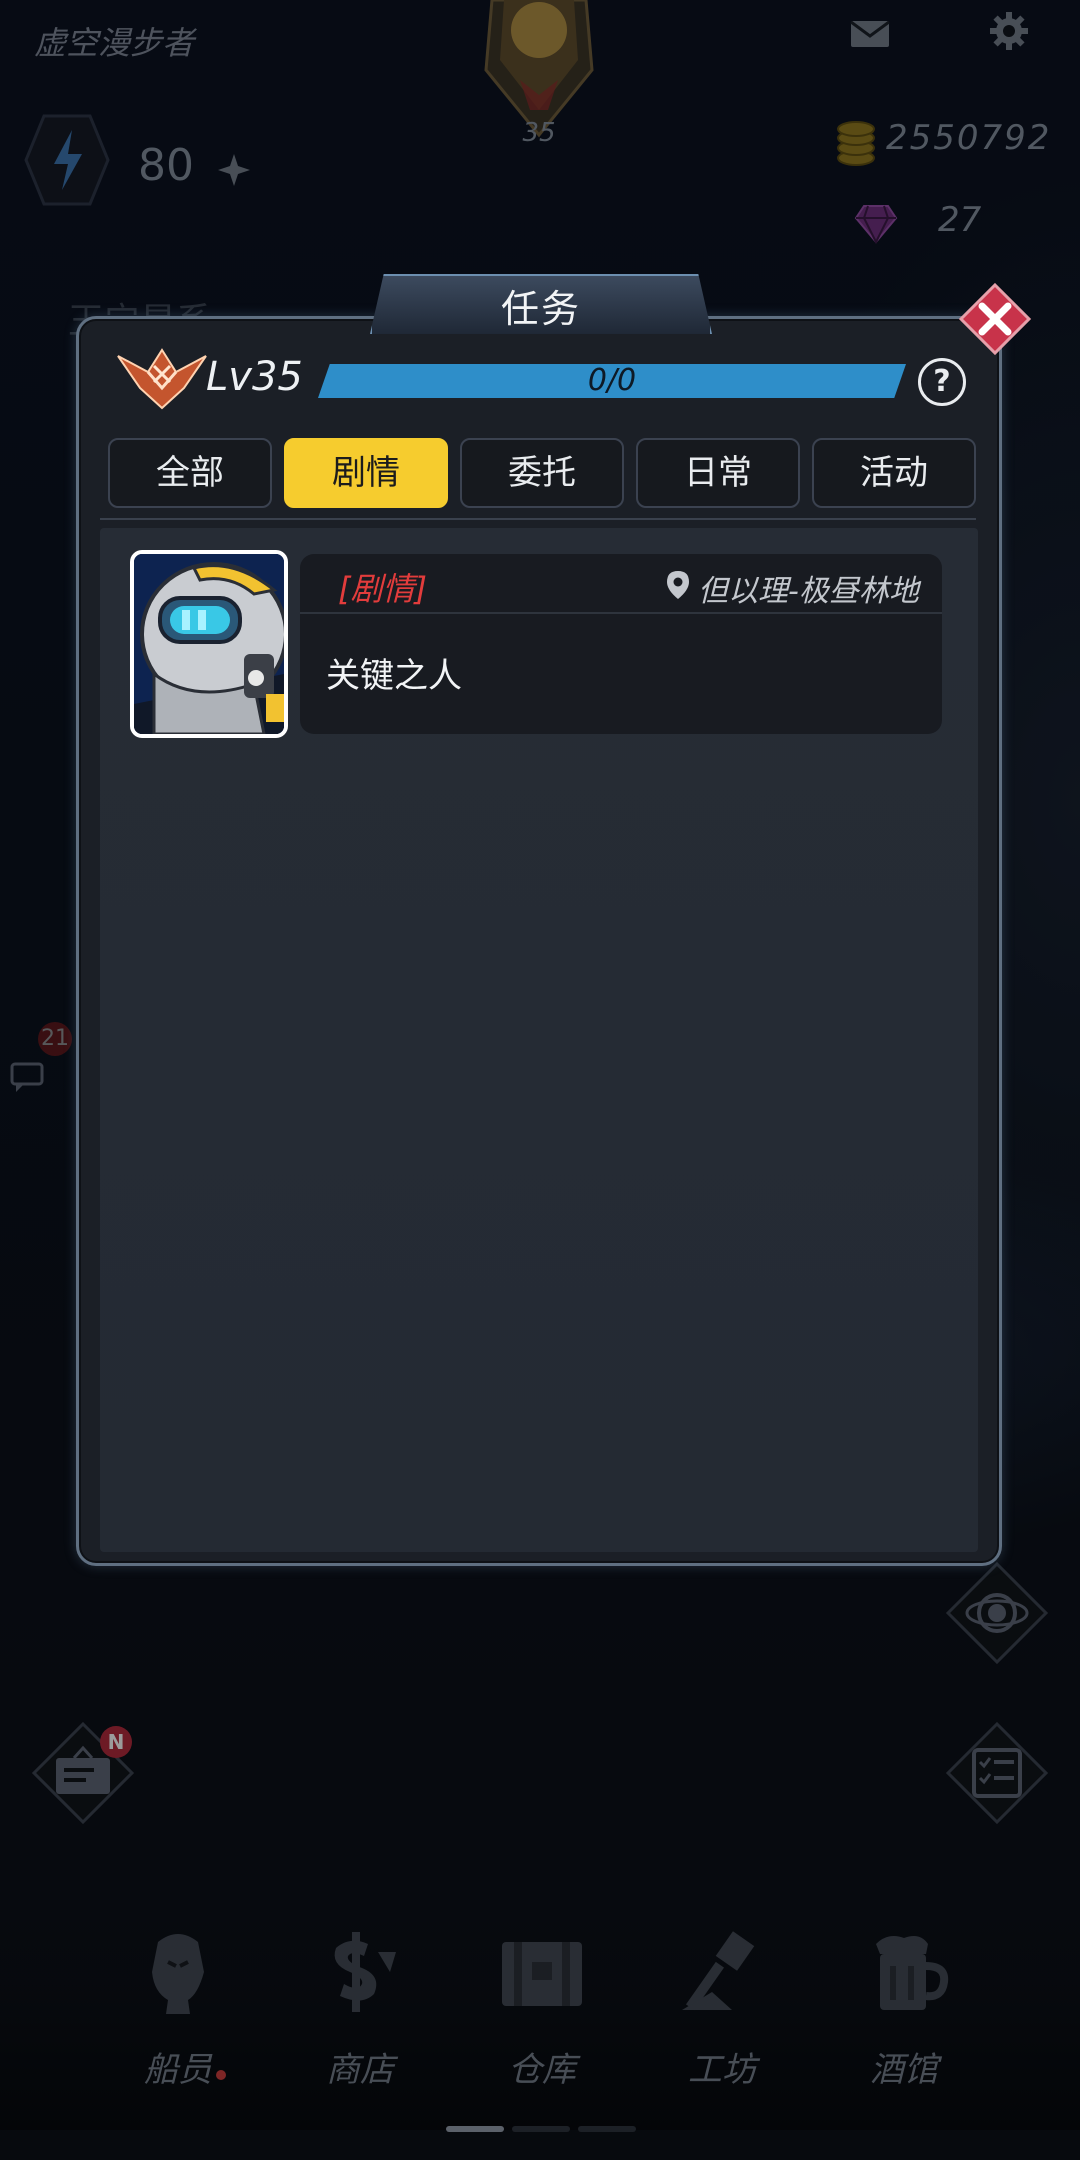  Describe the element at coordinates (621, 584) in the screenshot. I see `quest-card-header: [剧情] 但以理-极昼林地` at that location.